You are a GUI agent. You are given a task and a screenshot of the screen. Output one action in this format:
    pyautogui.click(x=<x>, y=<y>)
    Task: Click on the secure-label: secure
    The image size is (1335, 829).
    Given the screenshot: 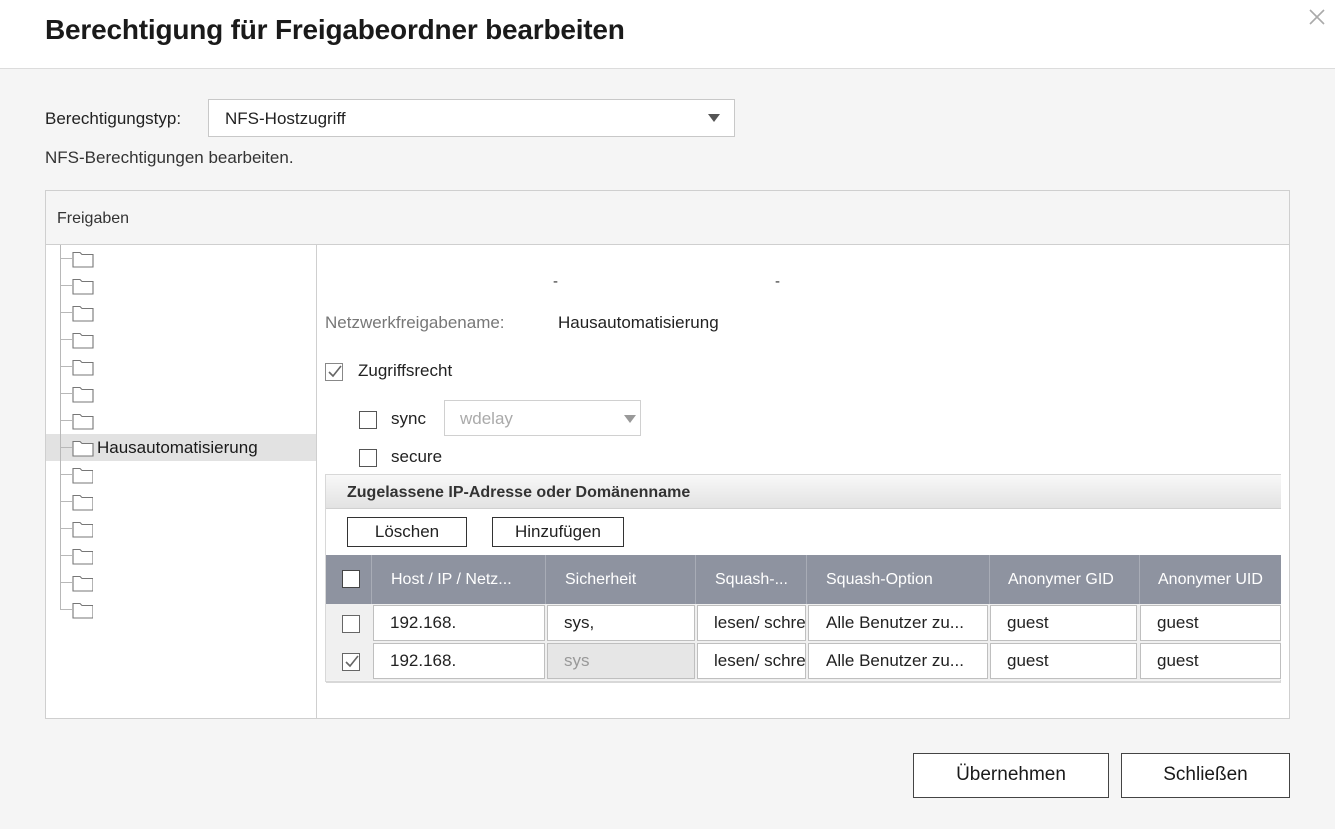 What is the action you would take?
    pyautogui.click(x=417, y=456)
    